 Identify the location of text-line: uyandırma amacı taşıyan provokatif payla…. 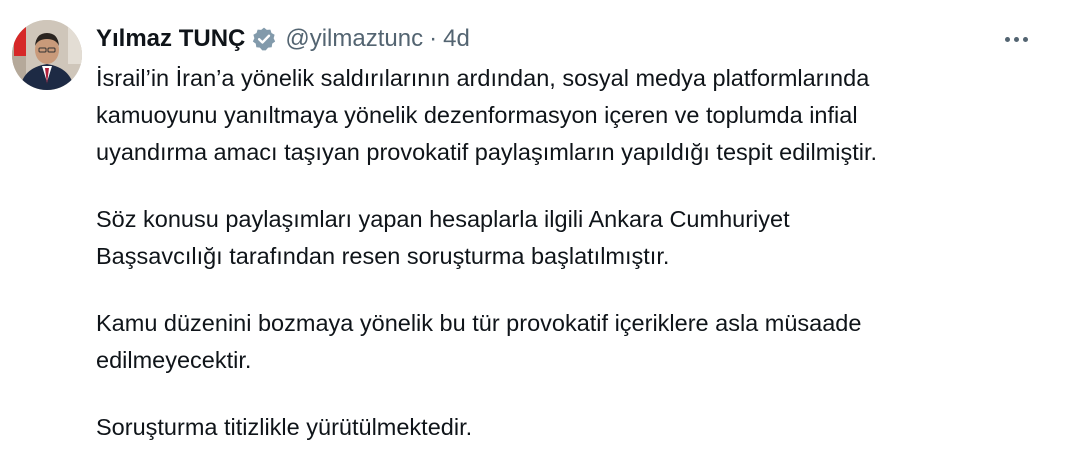
(487, 152).